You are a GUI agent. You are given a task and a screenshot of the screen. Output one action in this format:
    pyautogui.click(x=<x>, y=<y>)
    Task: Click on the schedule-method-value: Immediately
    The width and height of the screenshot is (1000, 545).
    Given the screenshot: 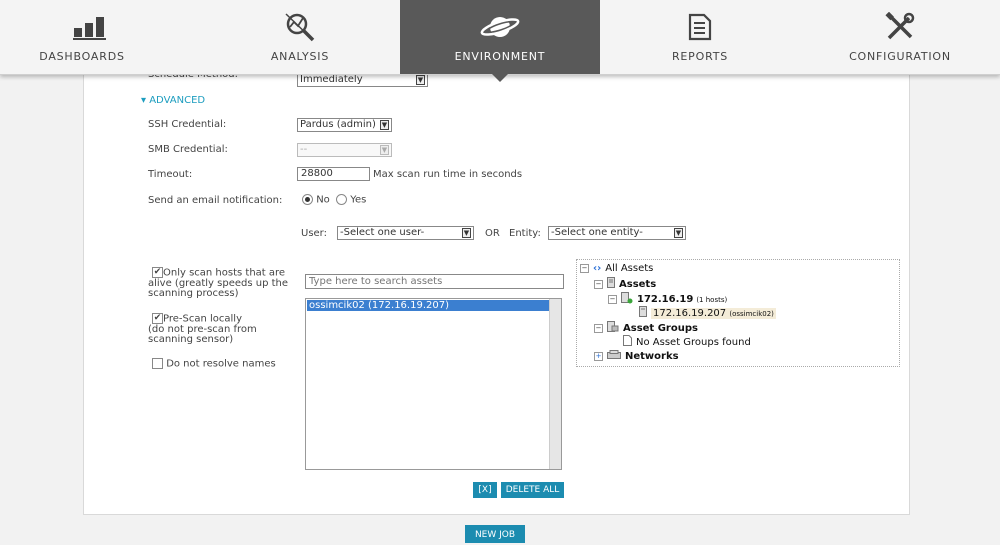 What is the action you would take?
    pyautogui.click(x=331, y=79)
    